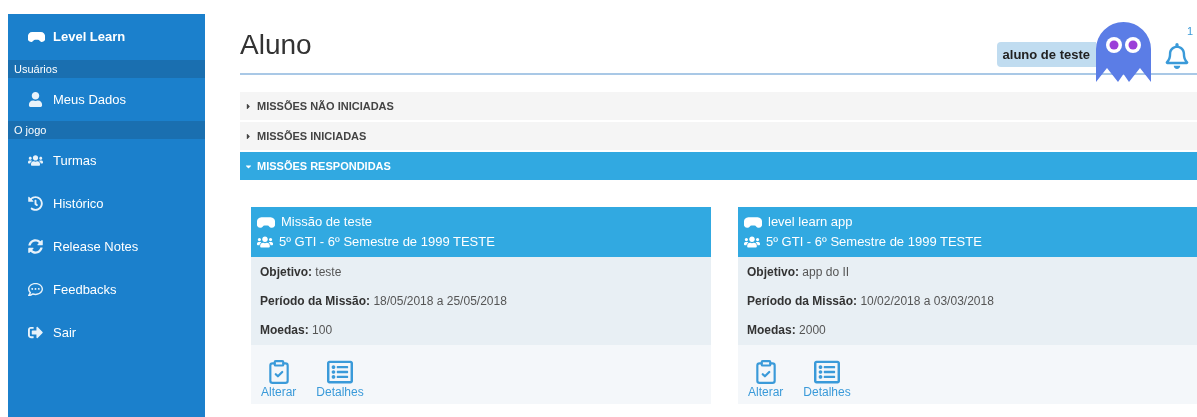 This screenshot has height=417, width=1197. What do you see at coordinates (968, 272) in the screenshot?
I see `mission-field: Objetivo: app do II` at bounding box center [968, 272].